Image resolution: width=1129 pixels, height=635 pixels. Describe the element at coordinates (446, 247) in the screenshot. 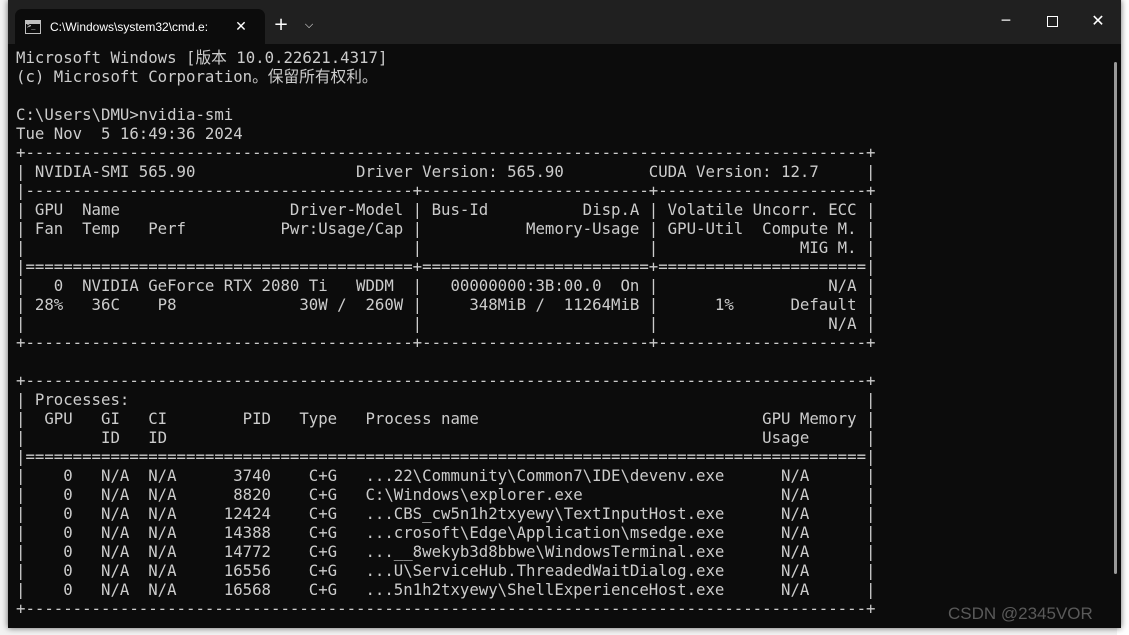

I see `terminal-line: | | | MIG M. |` at that location.